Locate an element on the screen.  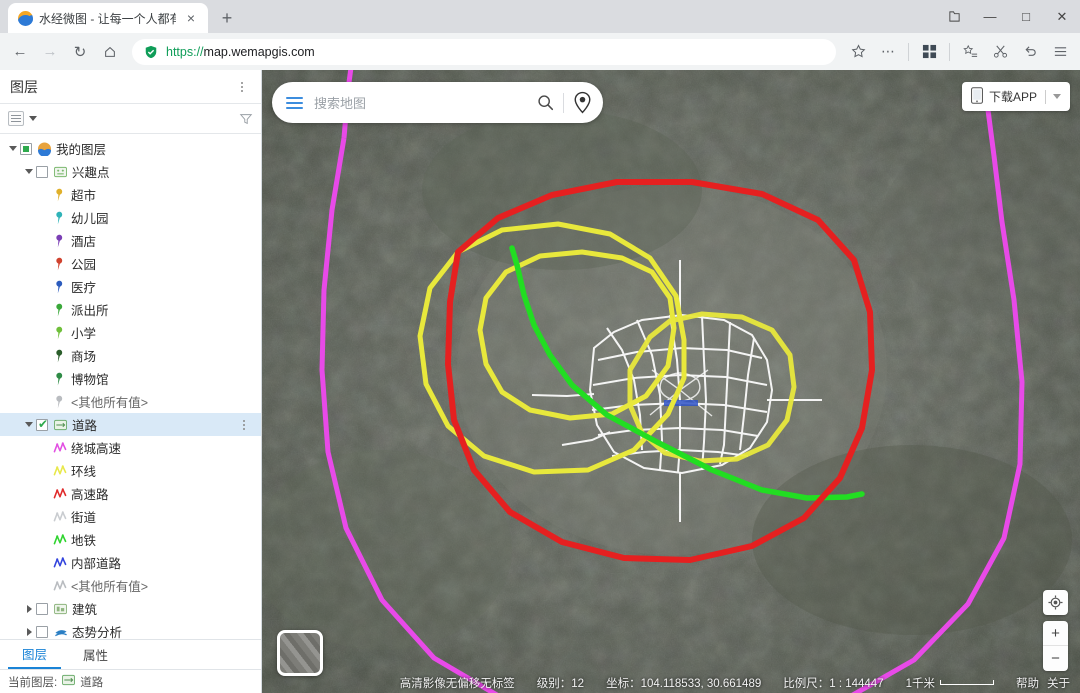
layer-tree-item-label: 道路 is located at coordinates (85, 426).